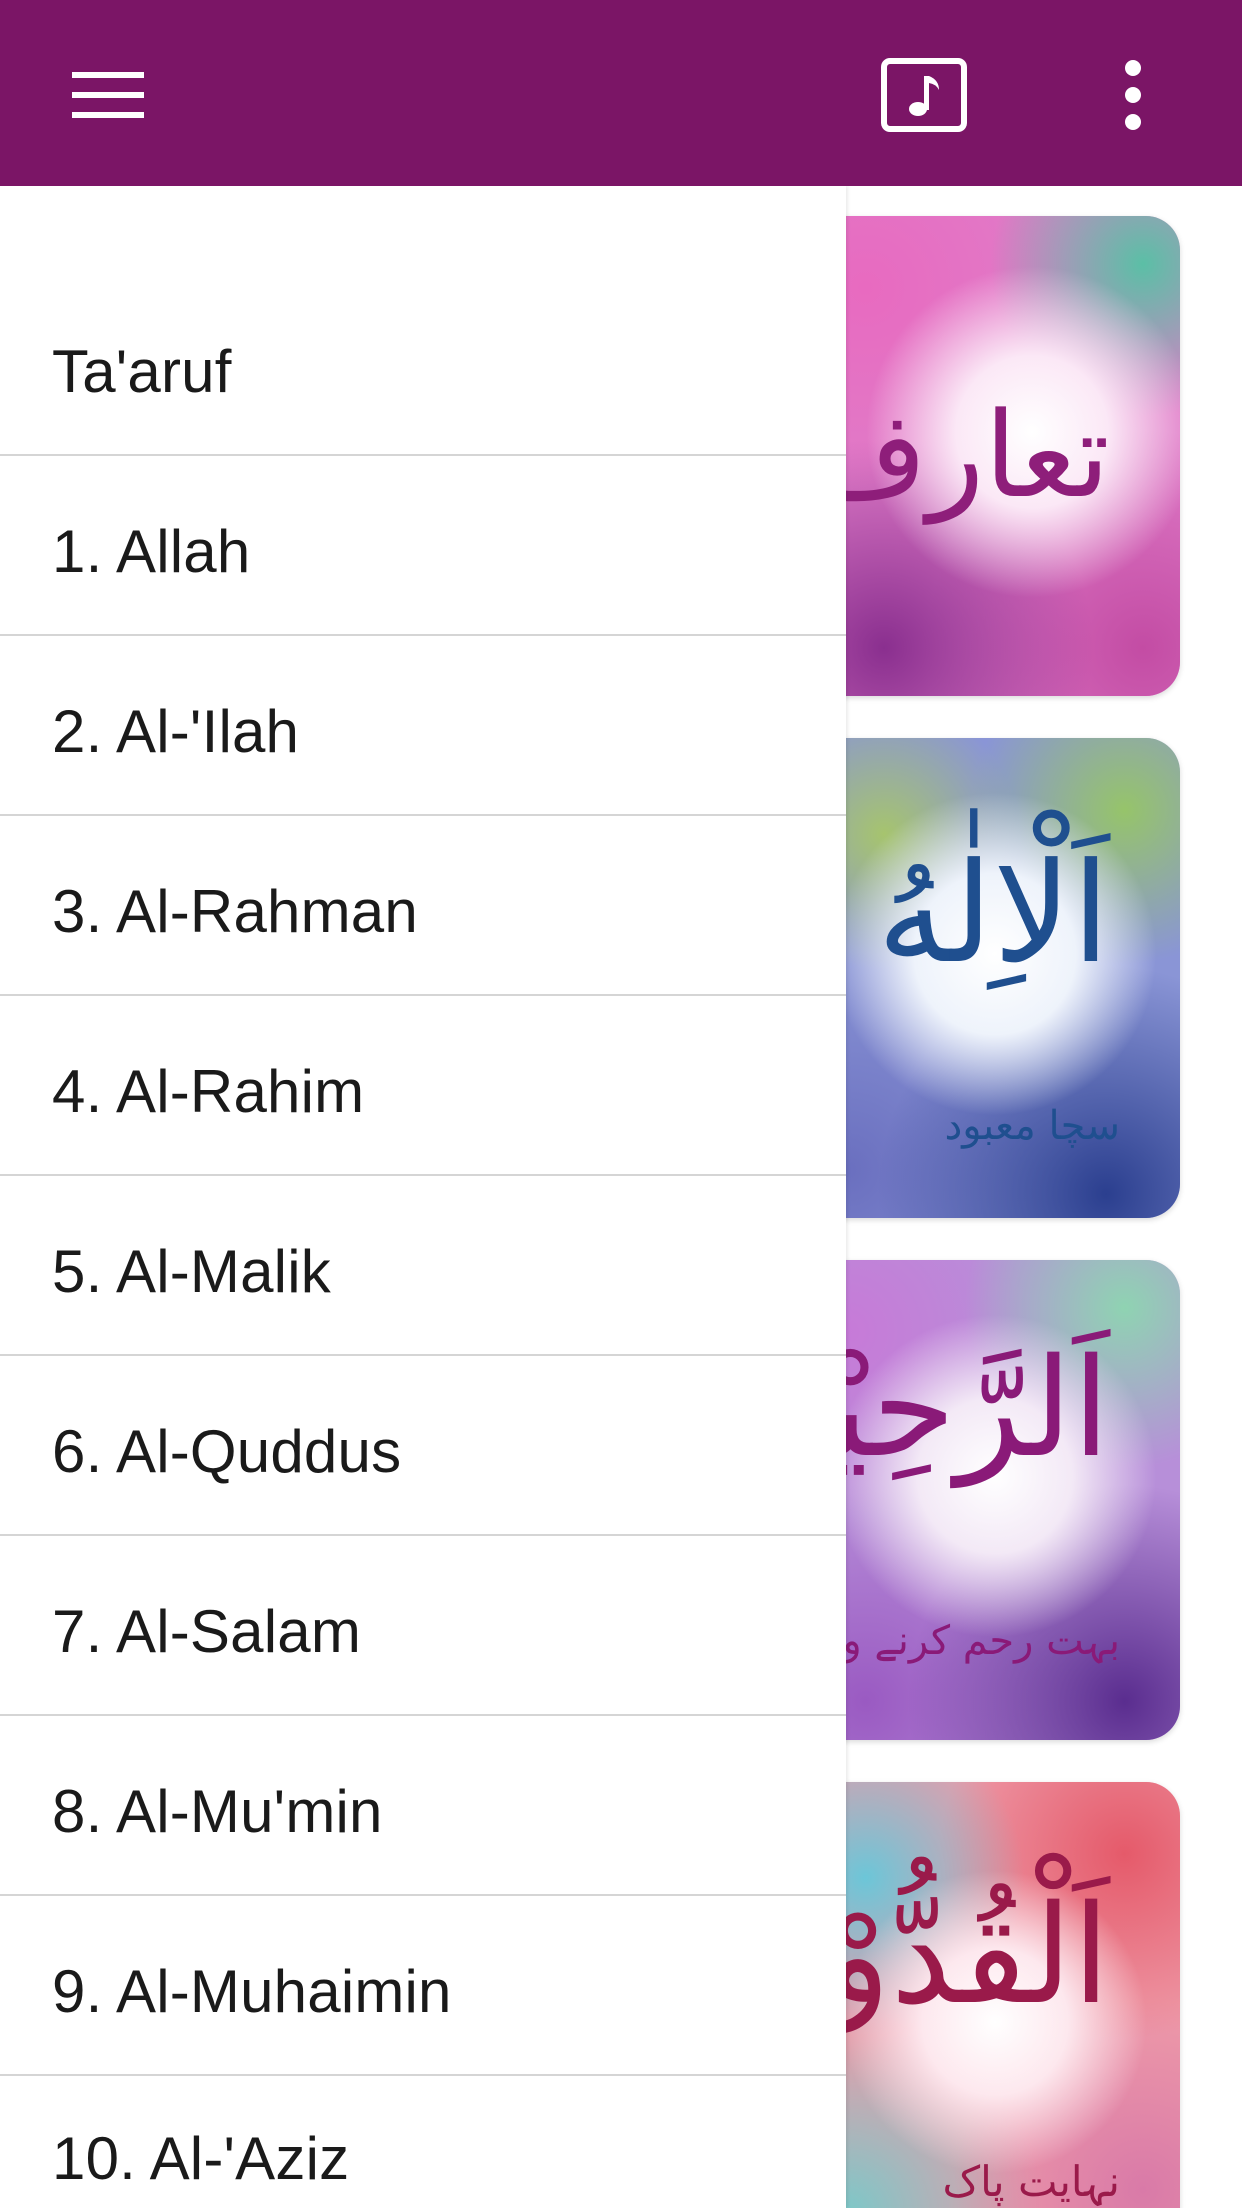 Image resolution: width=1242 pixels, height=2208 pixels. I want to click on more-vertical-icon, so click(1133, 95).